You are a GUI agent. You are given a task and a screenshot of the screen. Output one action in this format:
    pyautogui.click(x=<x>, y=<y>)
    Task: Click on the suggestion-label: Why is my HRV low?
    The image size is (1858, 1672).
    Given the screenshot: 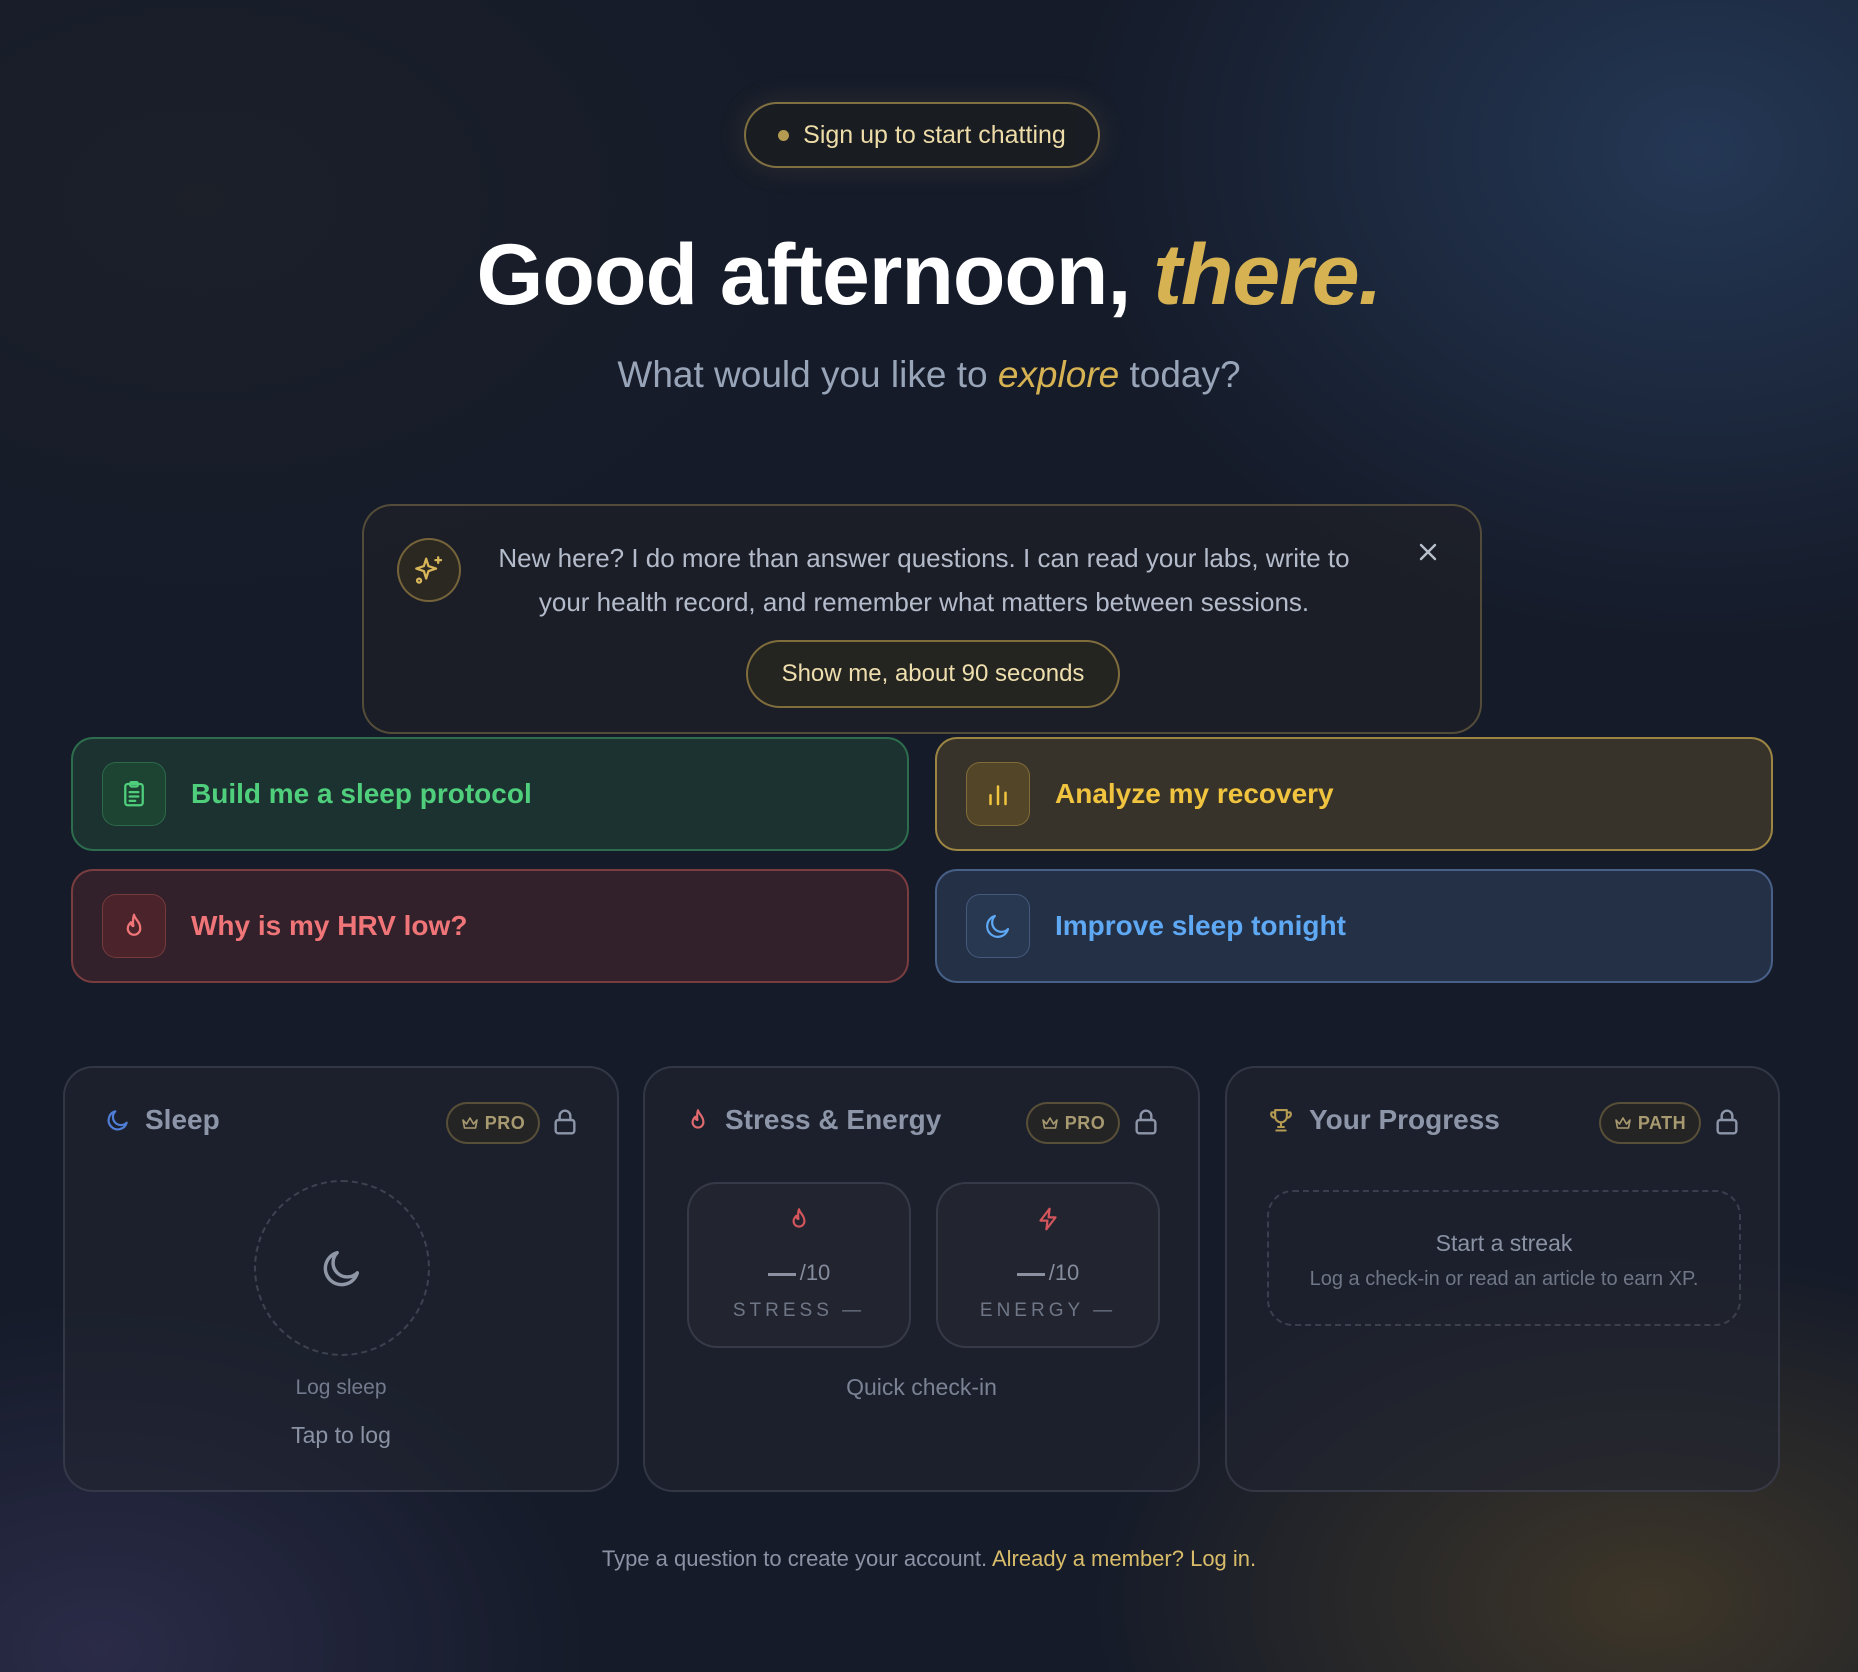 What is the action you would take?
    pyautogui.click(x=329, y=925)
    